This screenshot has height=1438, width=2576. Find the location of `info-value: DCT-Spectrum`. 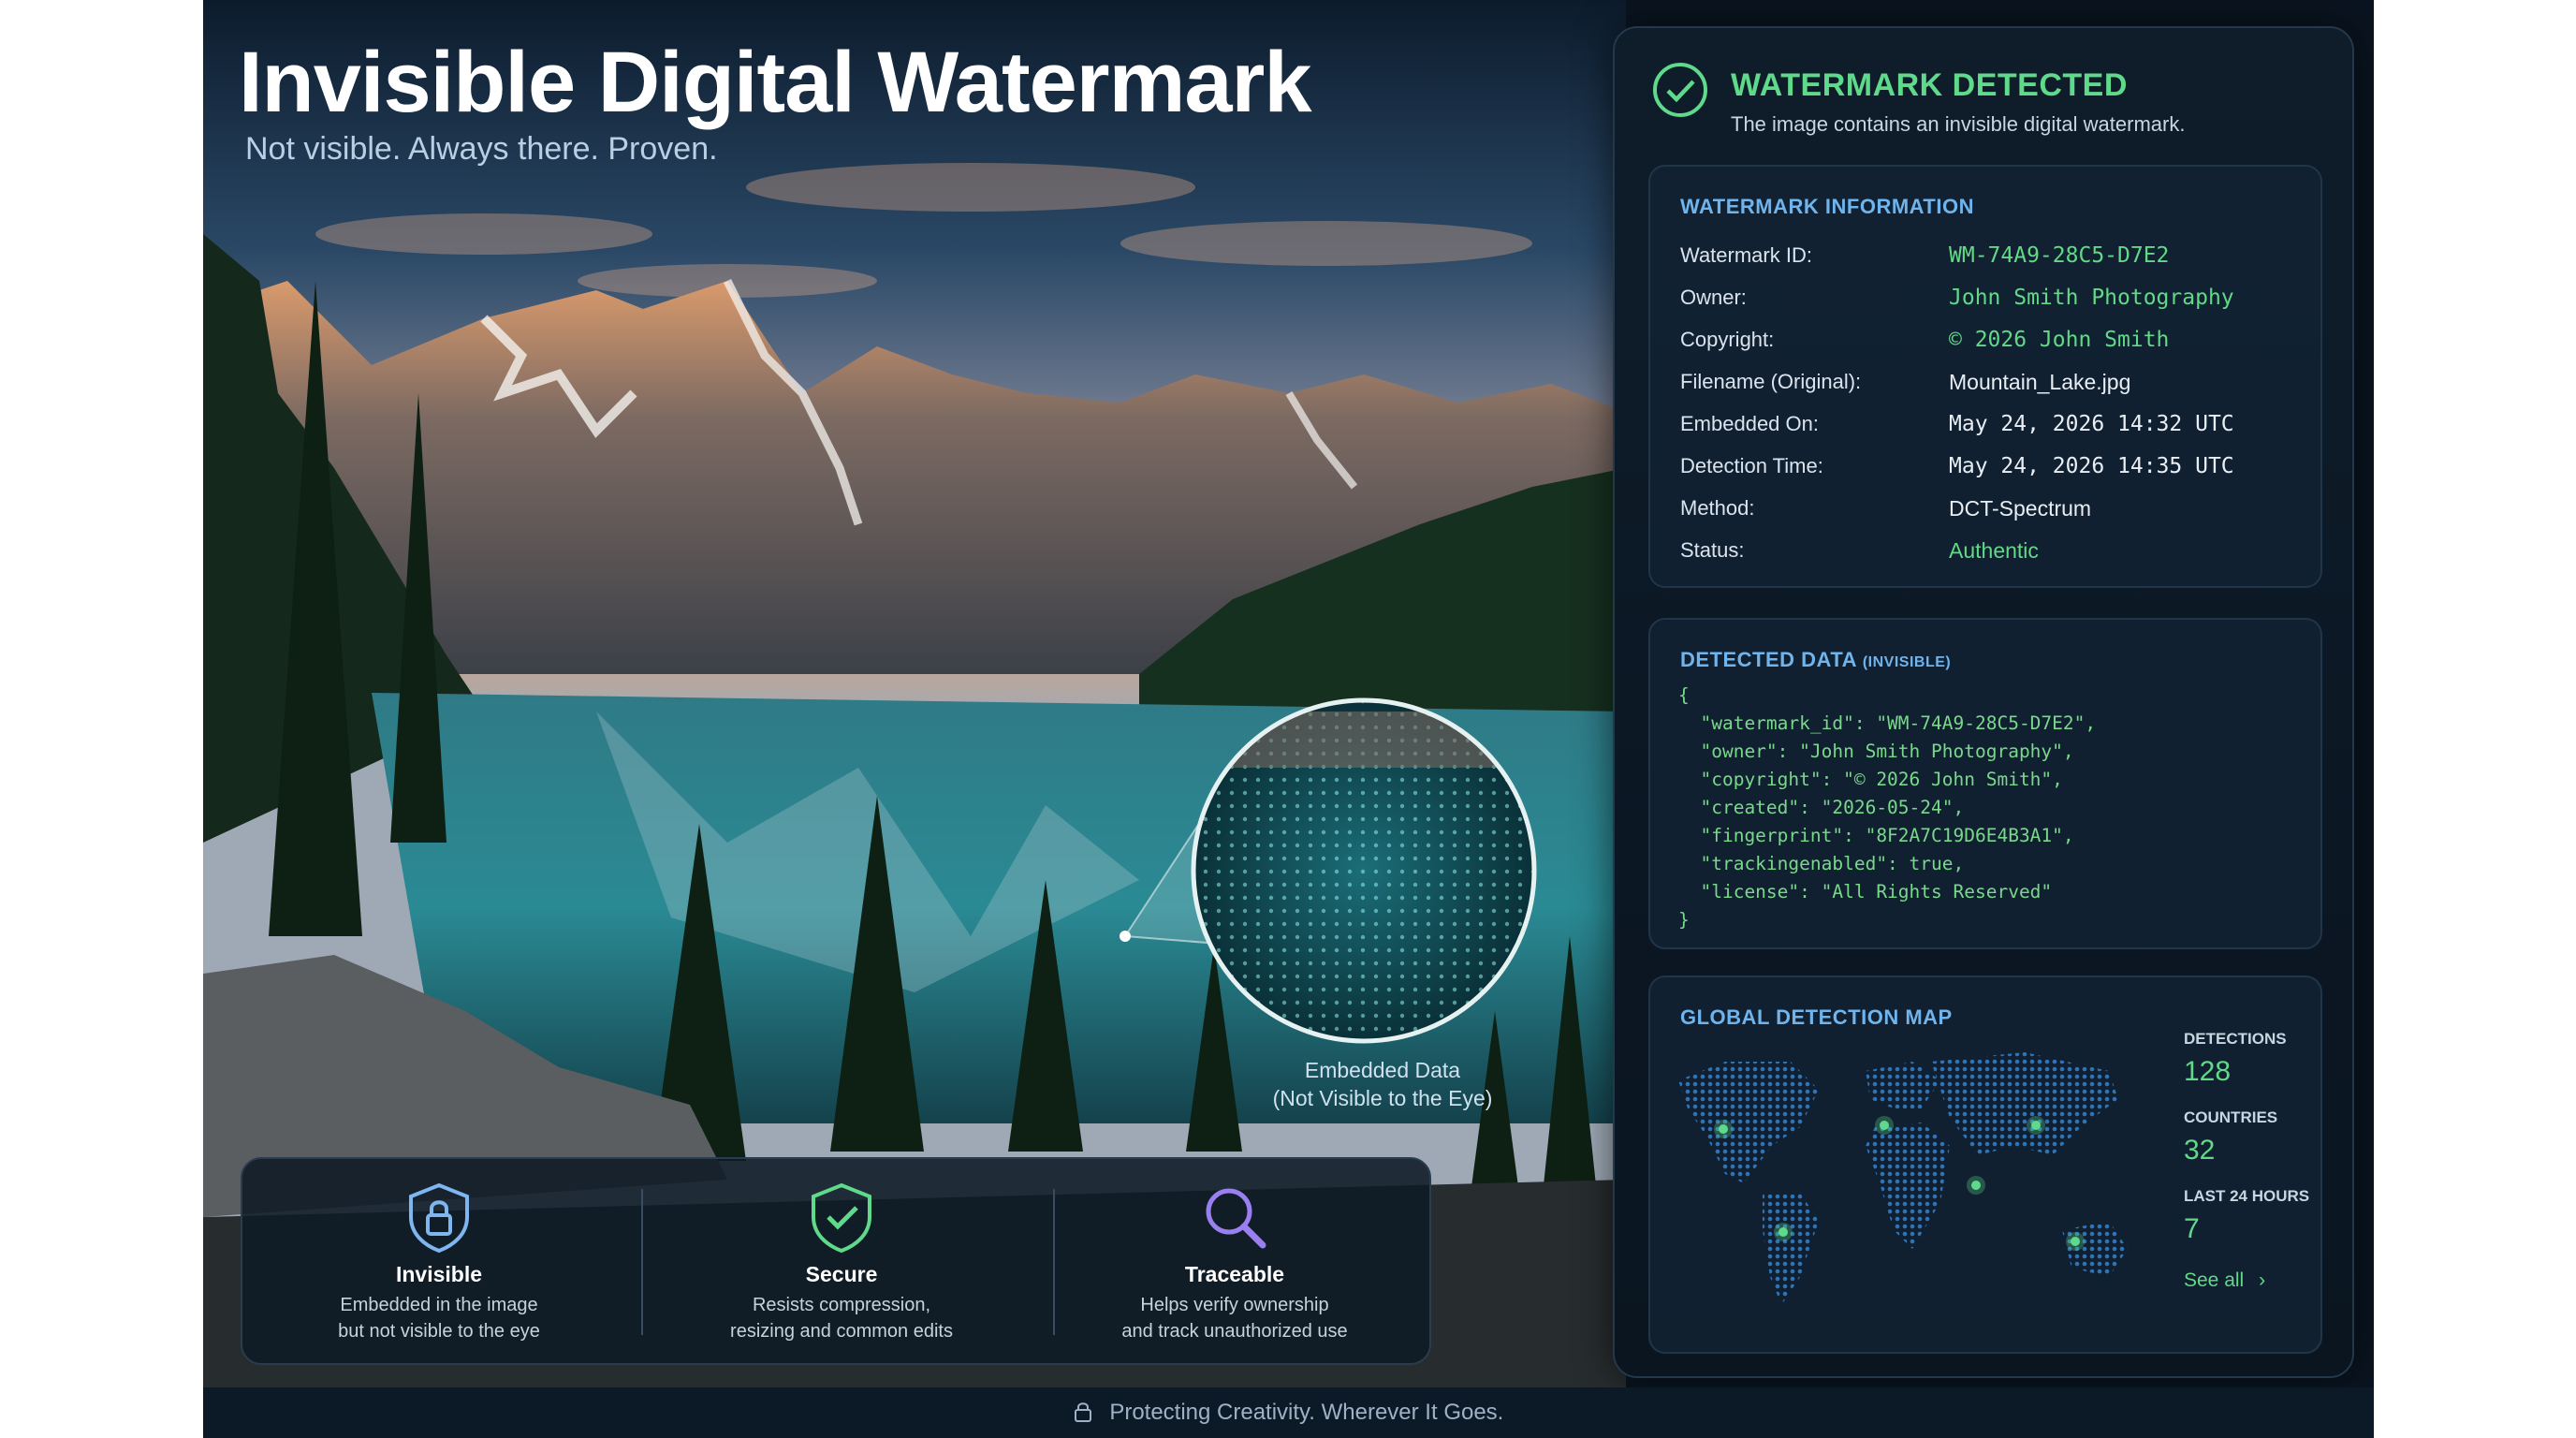

info-value: DCT-Spectrum is located at coordinates (2020, 509).